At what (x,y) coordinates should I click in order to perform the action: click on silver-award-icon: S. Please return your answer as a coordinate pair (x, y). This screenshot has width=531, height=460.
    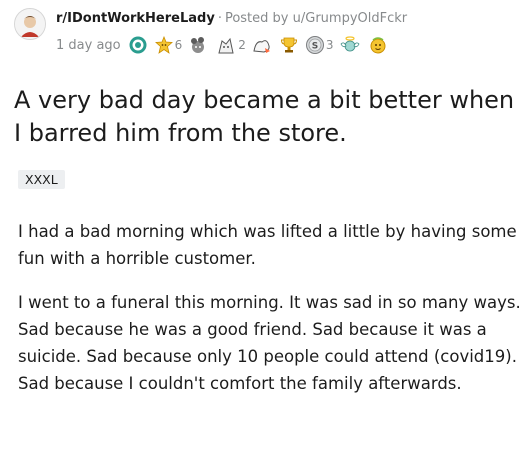
    Looking at the image, I should click on (314, 45).